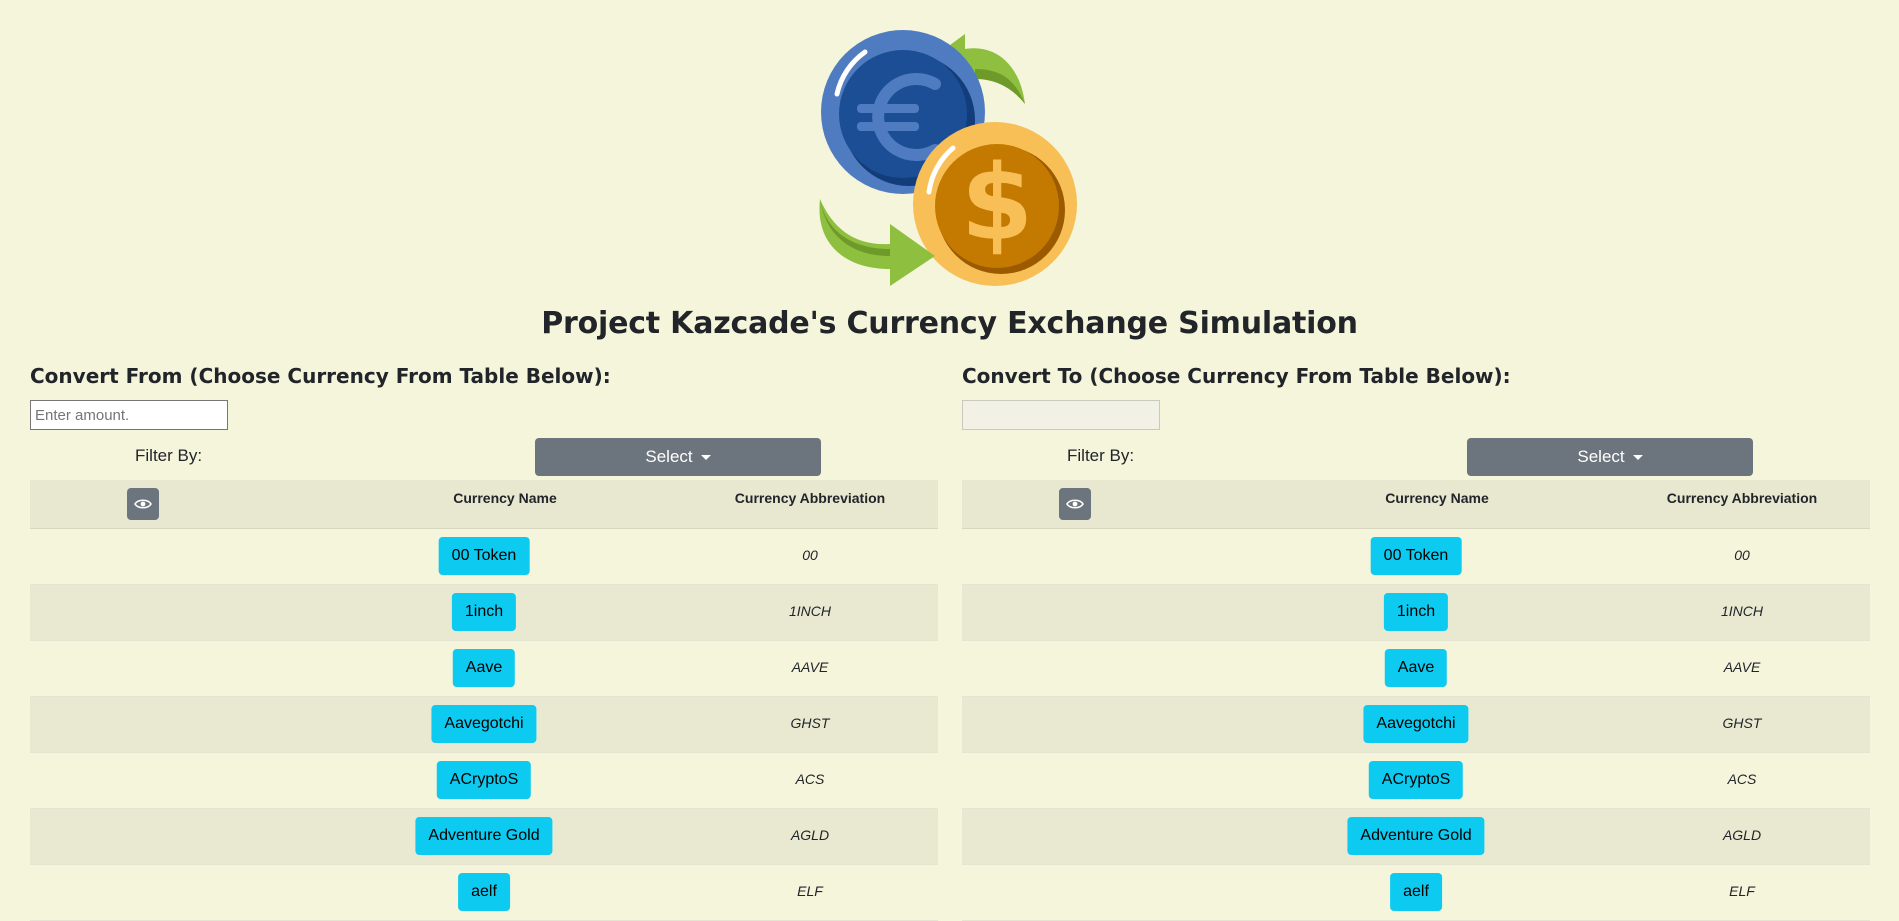 Image resolution: width=1899 pixels, height=921 pixels. I want to click on currency-exchange-icon: $, so click(948, 158).